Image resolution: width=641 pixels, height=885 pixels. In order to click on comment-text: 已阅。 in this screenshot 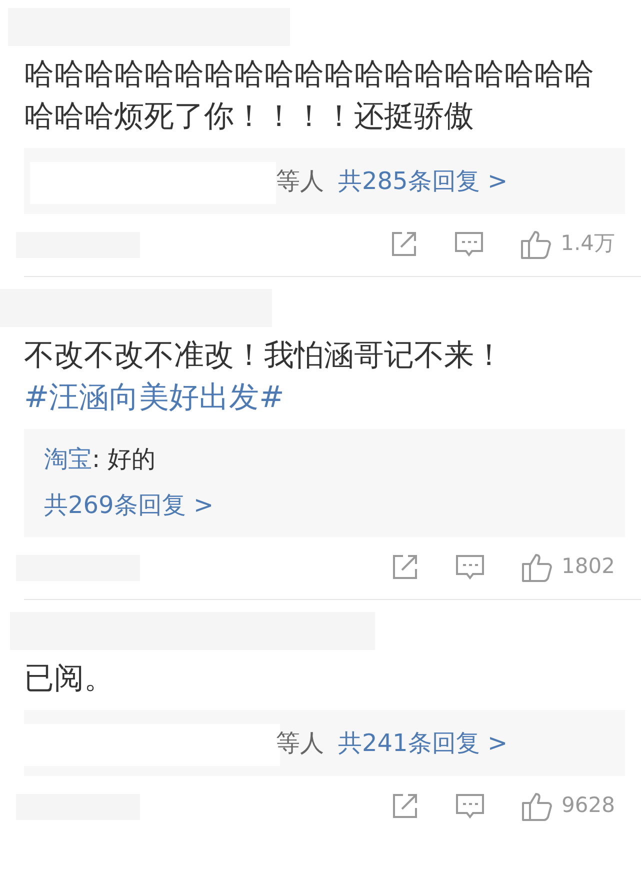, I will do `click(69, 679)`.